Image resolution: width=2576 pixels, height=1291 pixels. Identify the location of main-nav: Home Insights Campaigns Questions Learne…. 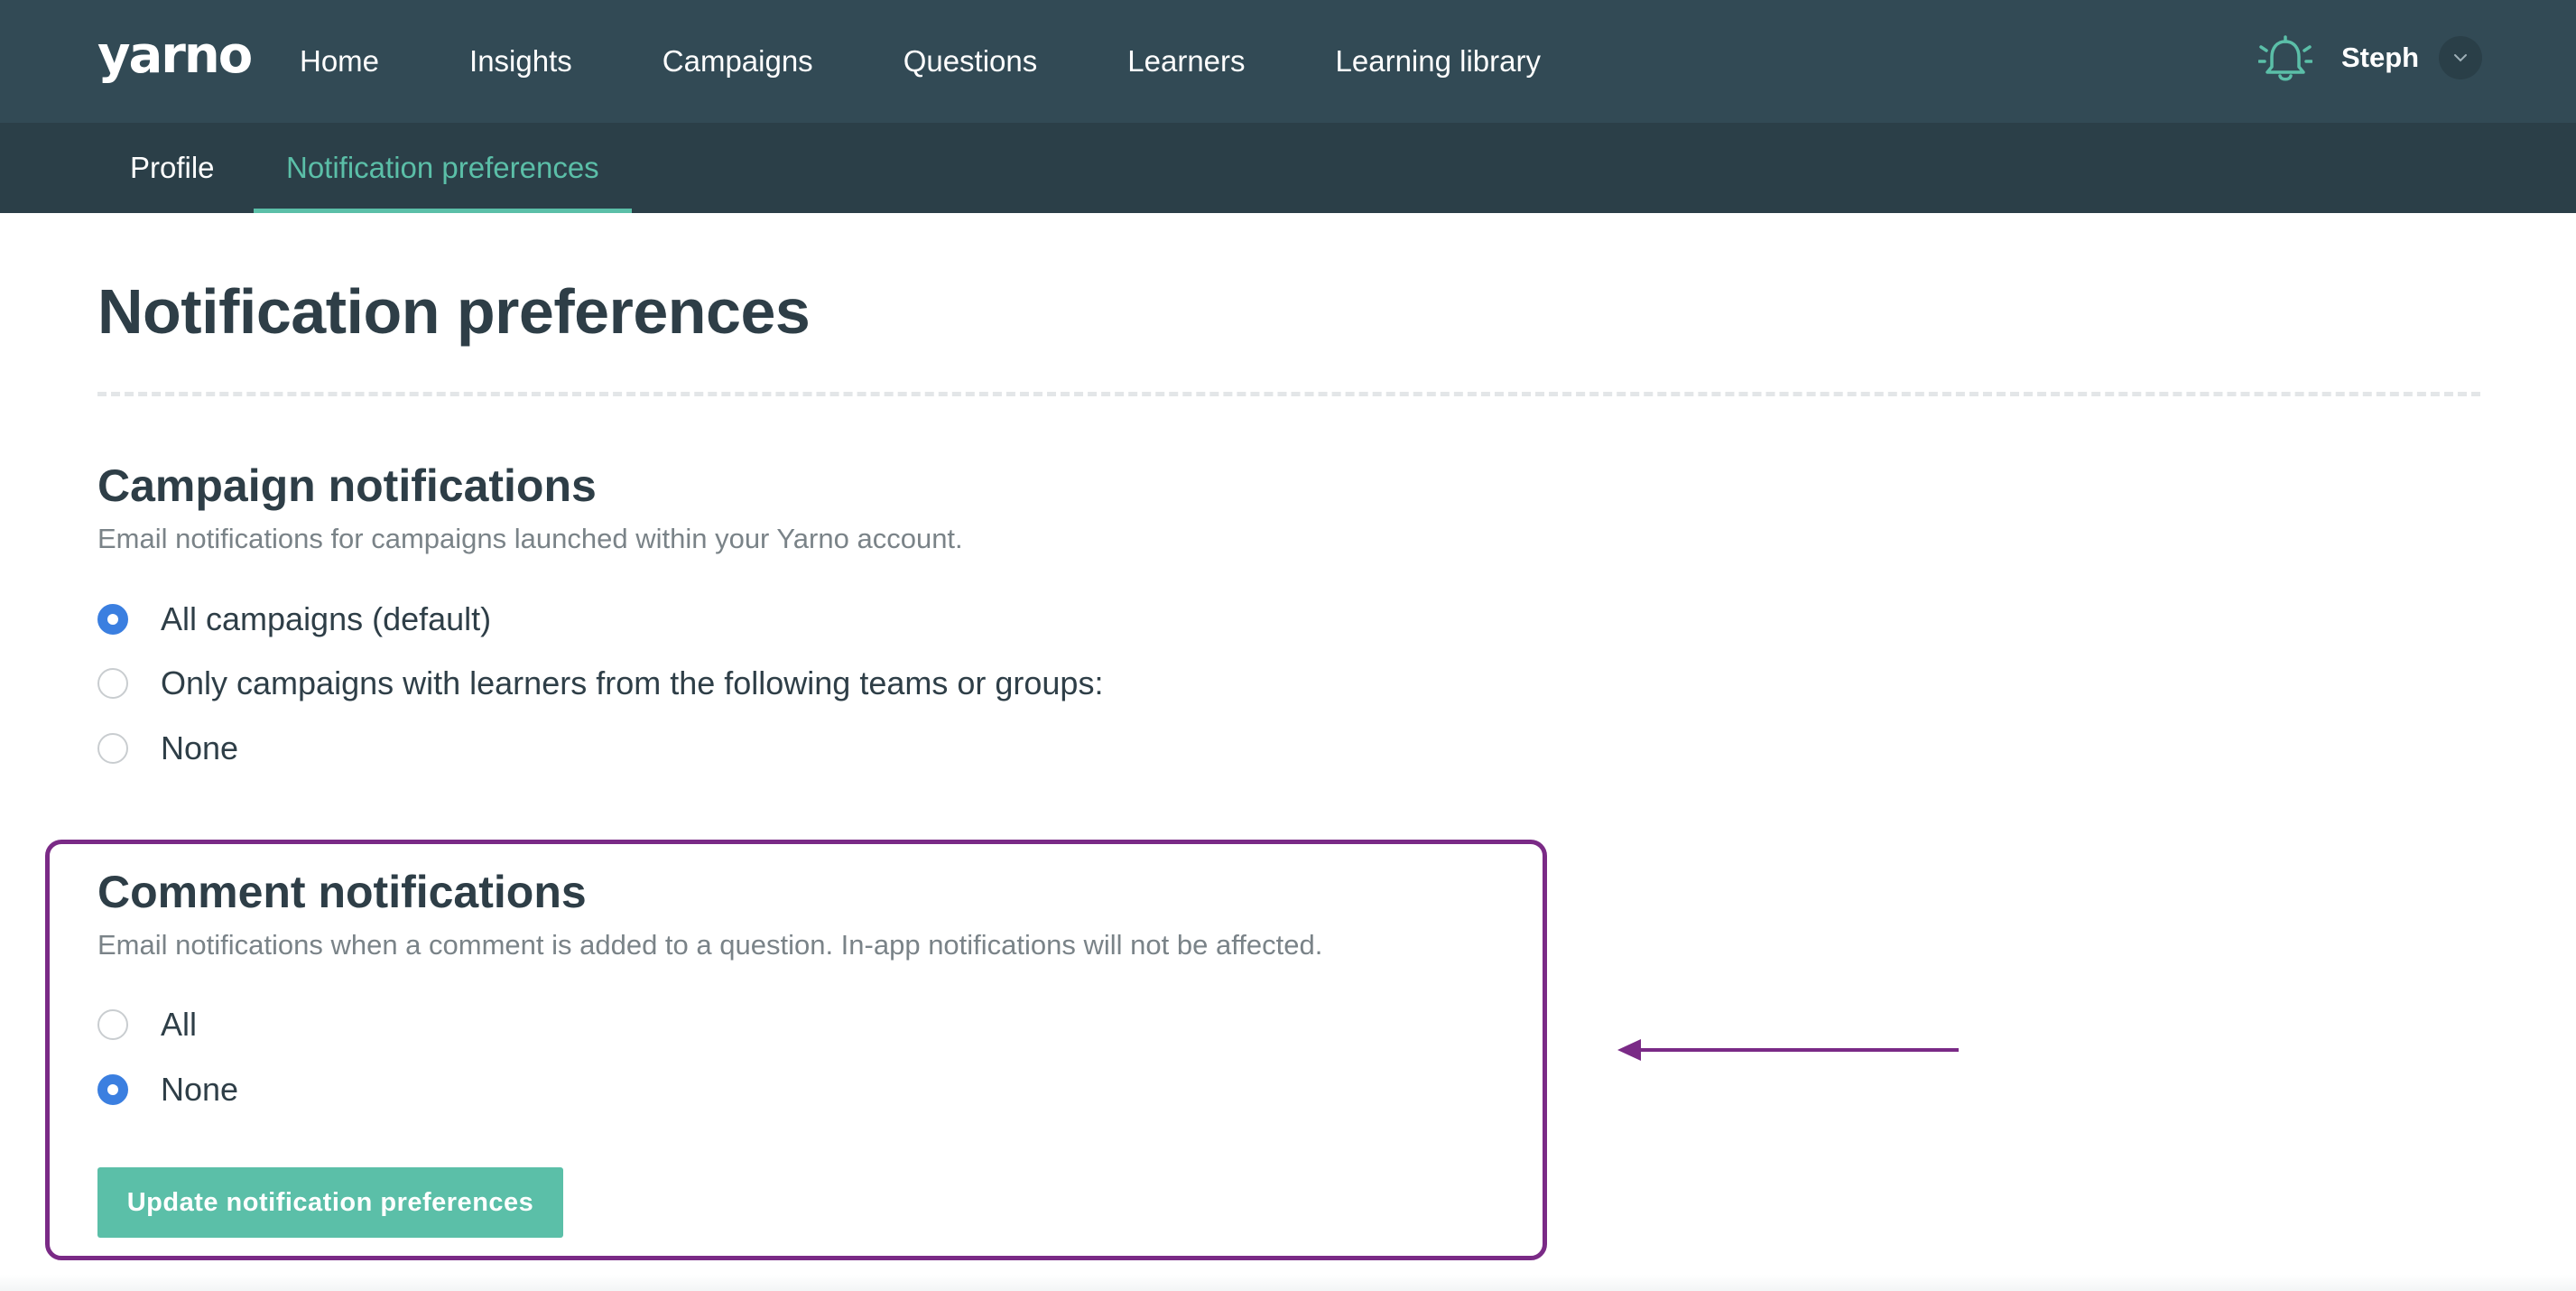
(920, 61).